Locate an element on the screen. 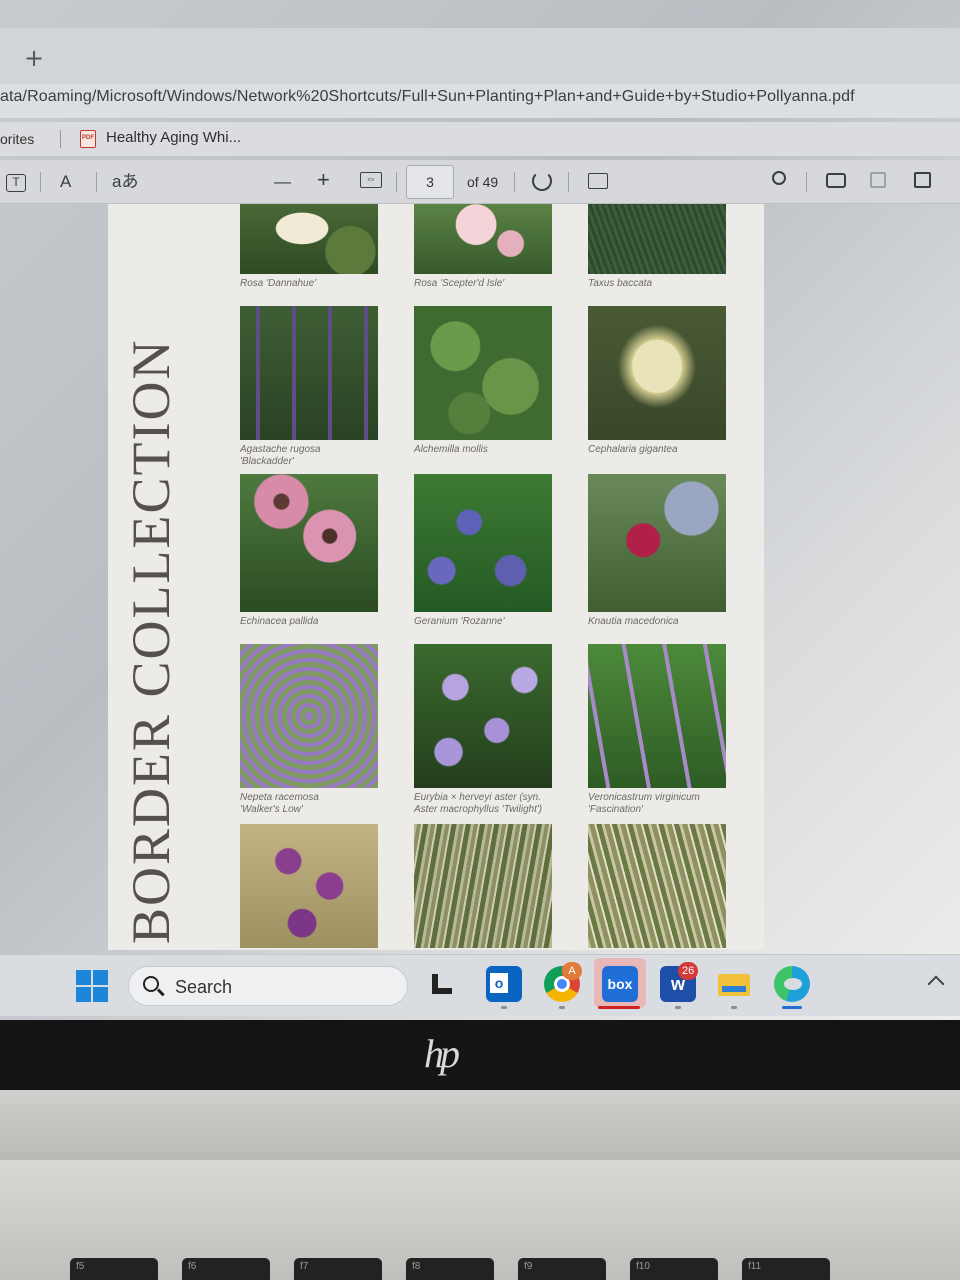  edge-icon is located at coordinates (792, 984).